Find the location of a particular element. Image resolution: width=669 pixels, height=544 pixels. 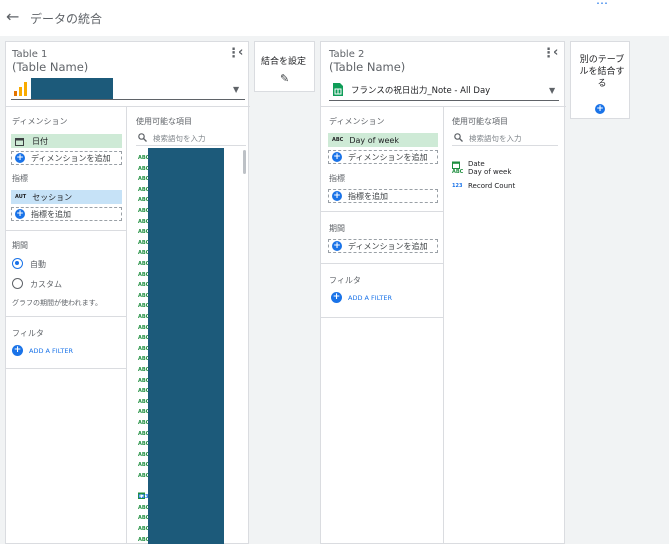

period-custom-label: カスタム is located at coordinates (46, 284).